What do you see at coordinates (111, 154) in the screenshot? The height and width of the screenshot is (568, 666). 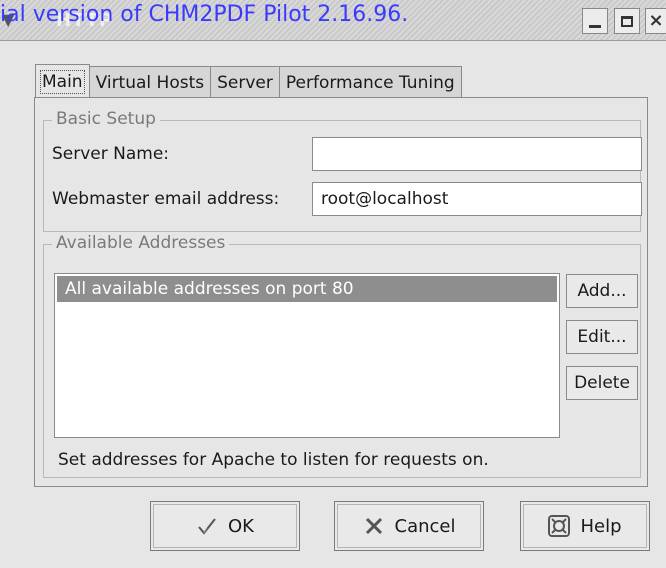 I see `server-name-label: Server Name:` at bounding box center [111, 154].